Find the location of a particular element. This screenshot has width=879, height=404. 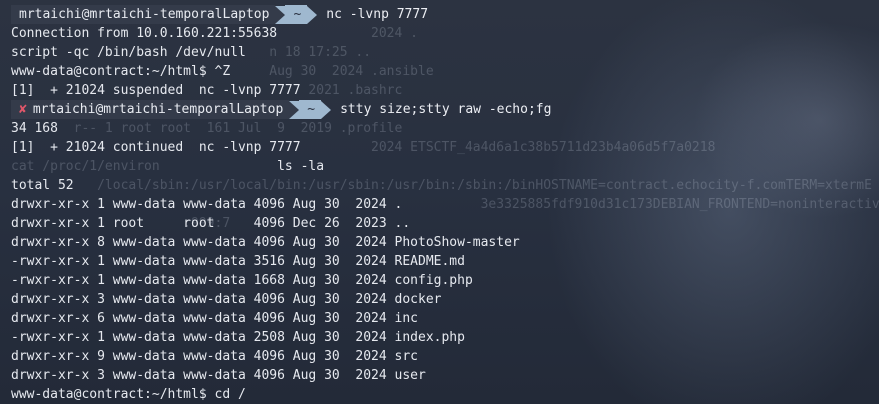

output-line: total 52 is located at coordinates (42, 185).